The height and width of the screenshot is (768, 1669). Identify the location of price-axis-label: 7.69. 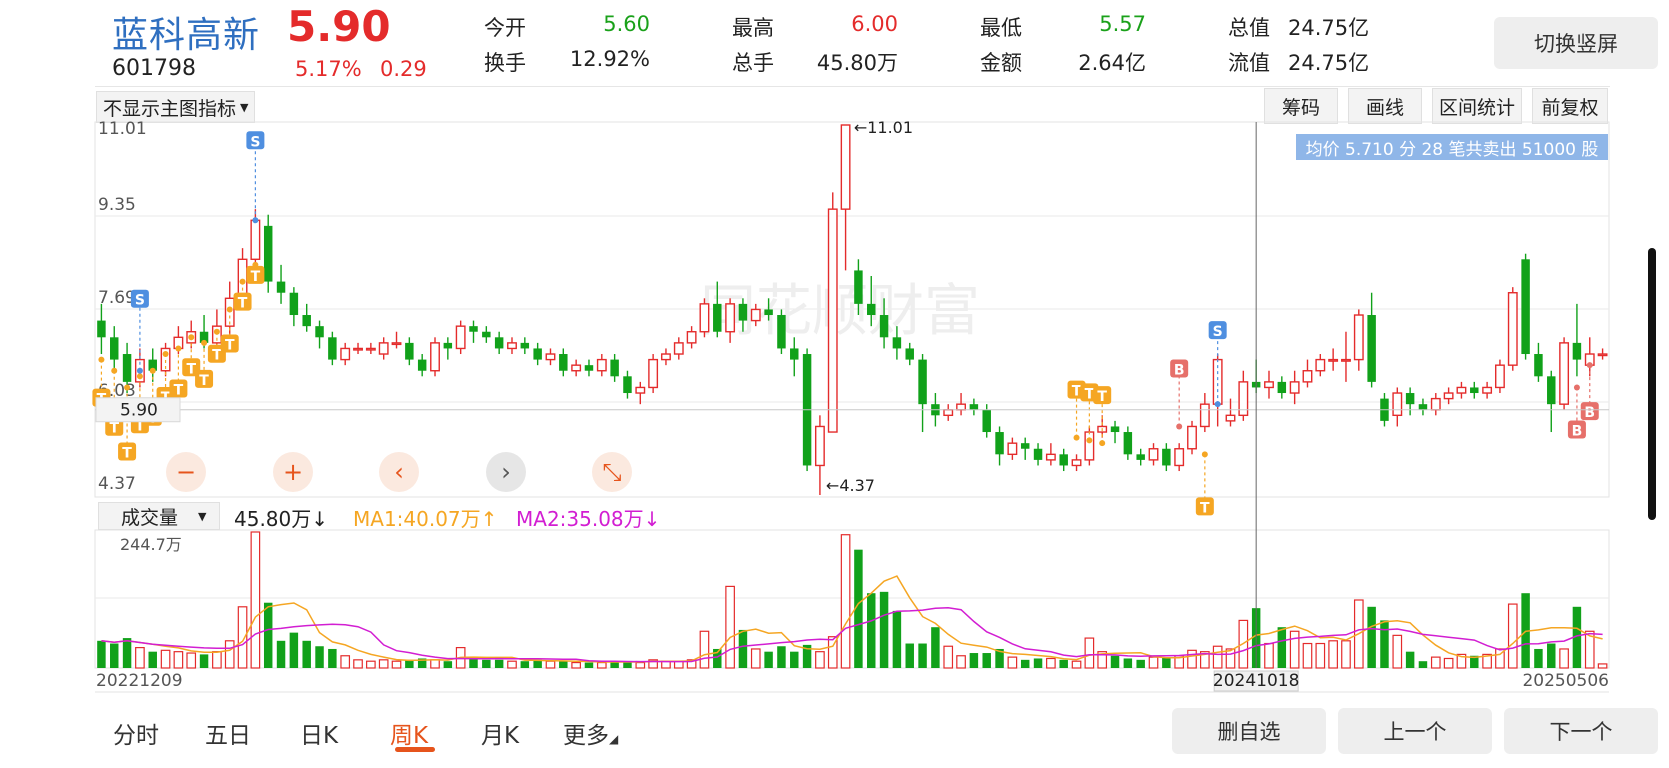
(117, 298).